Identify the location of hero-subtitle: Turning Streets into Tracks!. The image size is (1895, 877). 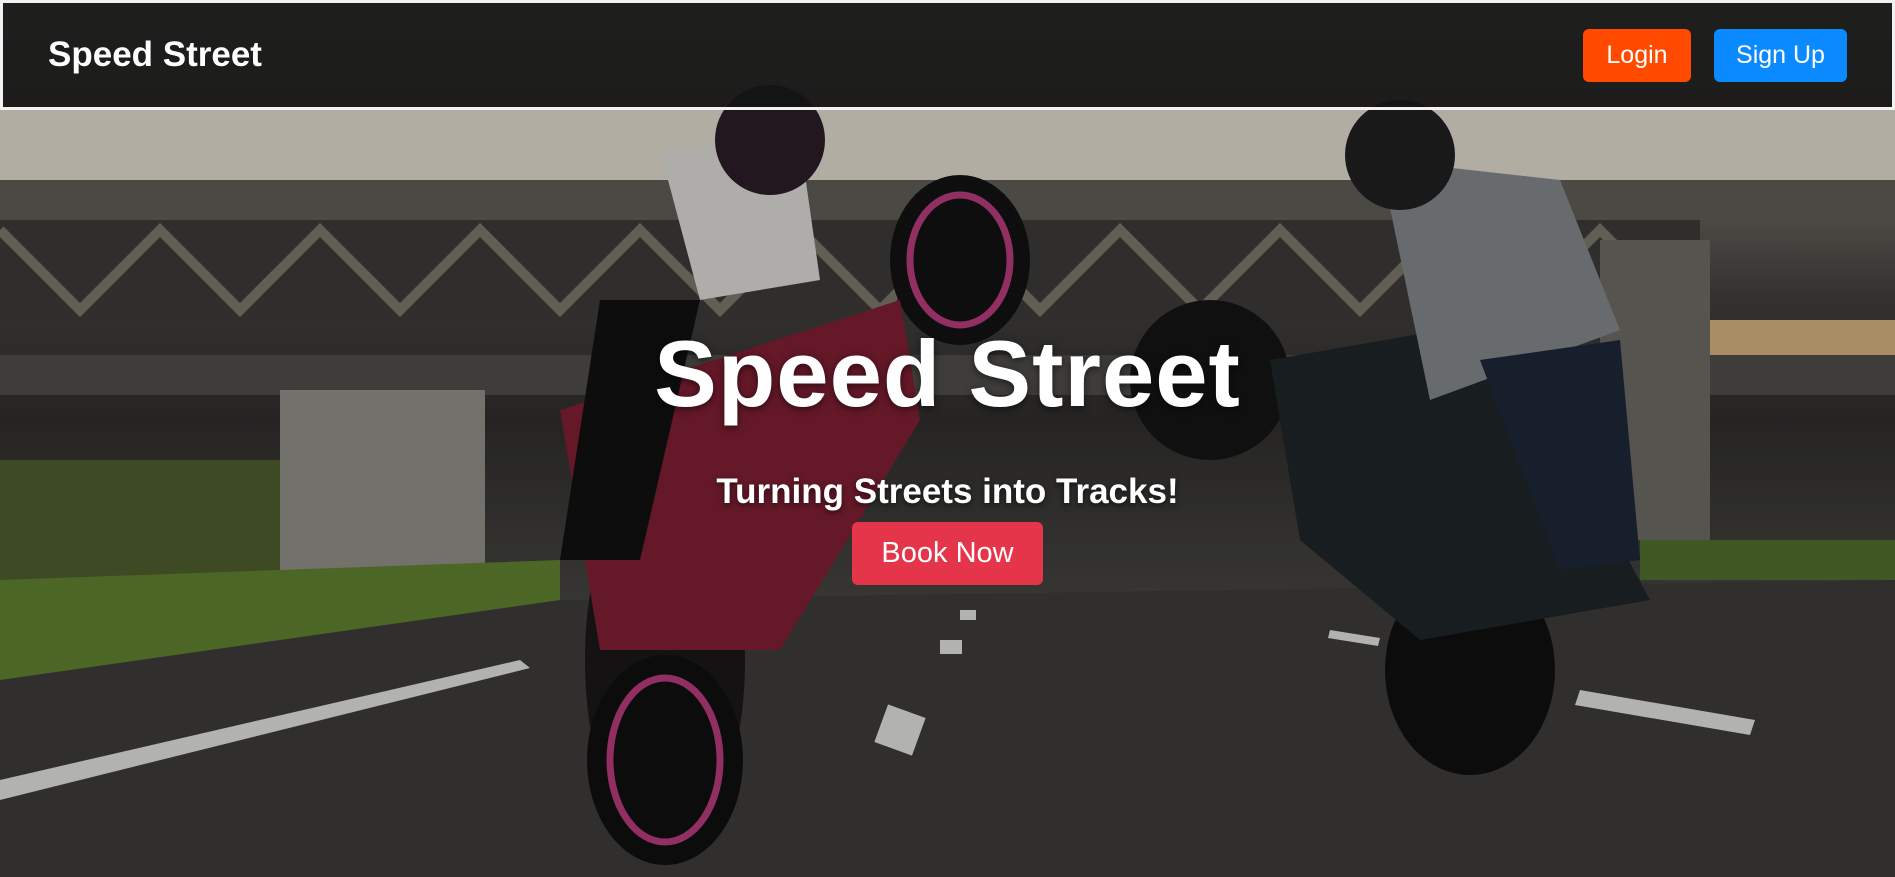
(947, 491).